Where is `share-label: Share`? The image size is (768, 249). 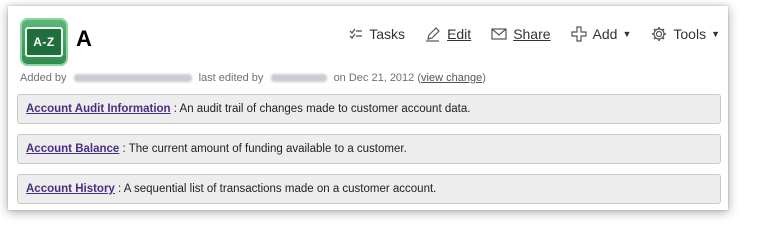
share-label: Share is located at coordinates (532, 34).